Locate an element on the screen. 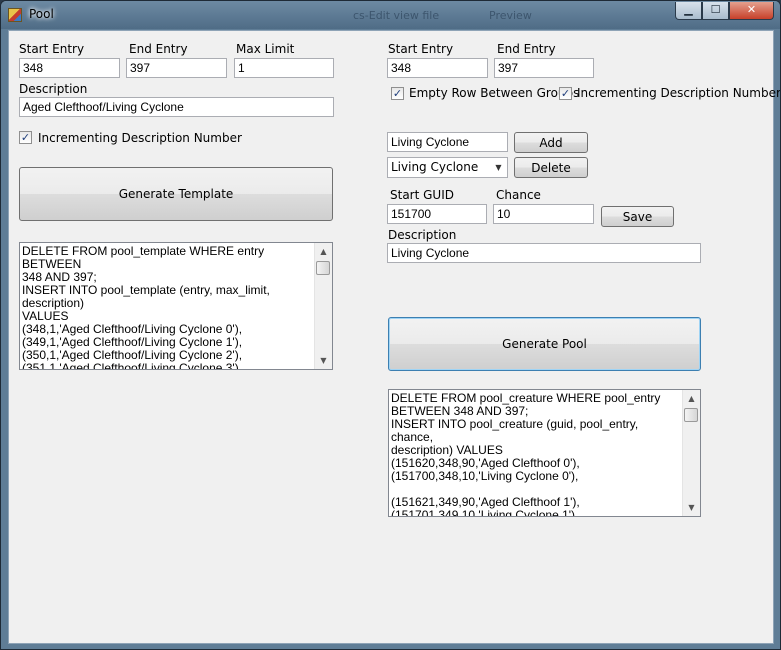  template-incrementing-label: Incrementing Description Number is located at coordinates (140, 138).